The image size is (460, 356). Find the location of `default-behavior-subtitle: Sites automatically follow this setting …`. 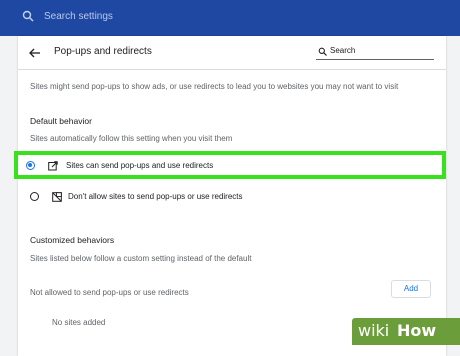

default-behavior-subtitle: Sites automatically follow this setting … is located at coordinates (131, 138).